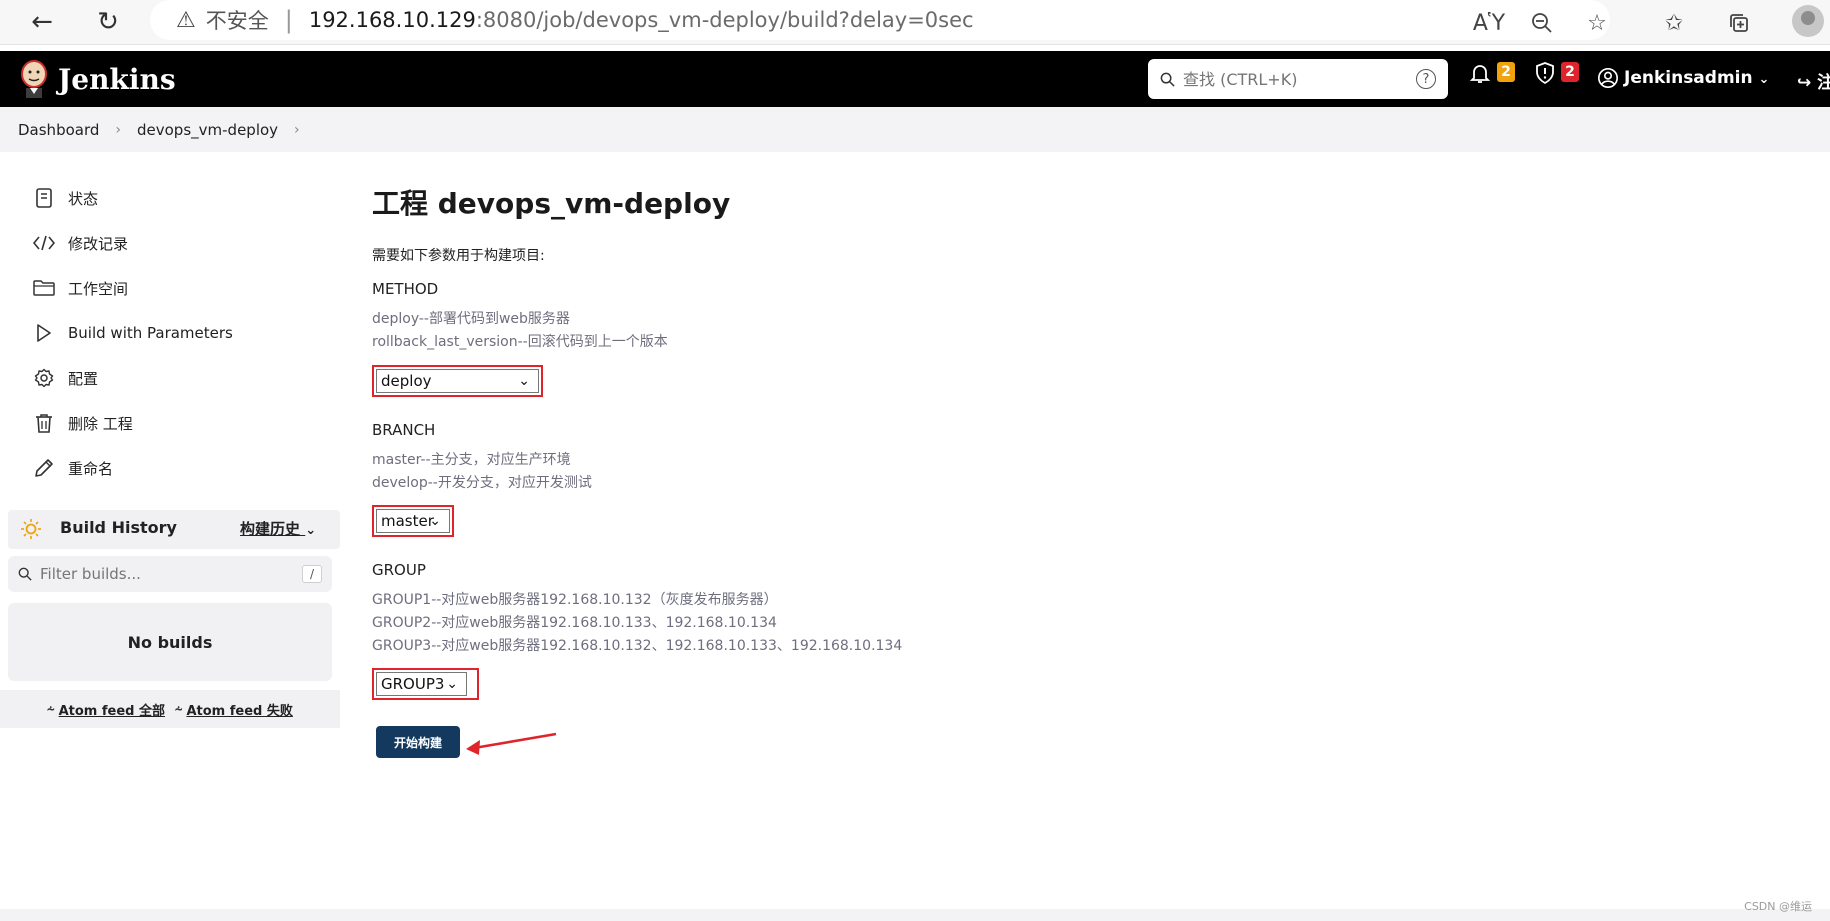 The height and width of the screenshot is (921, 1830). Describe the element at coordinates (71, 468) in the screenshot. I see `sidebar-item-rename: 重命名` at that location.